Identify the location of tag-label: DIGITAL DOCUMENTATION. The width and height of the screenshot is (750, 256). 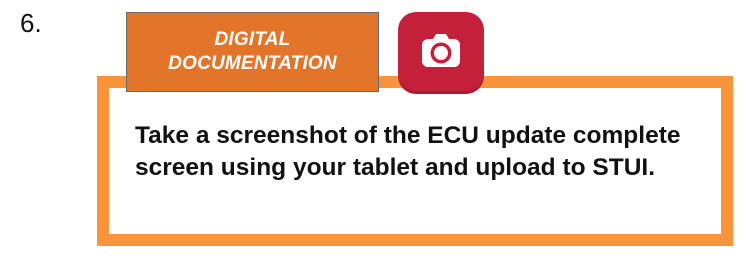
(252, 52).